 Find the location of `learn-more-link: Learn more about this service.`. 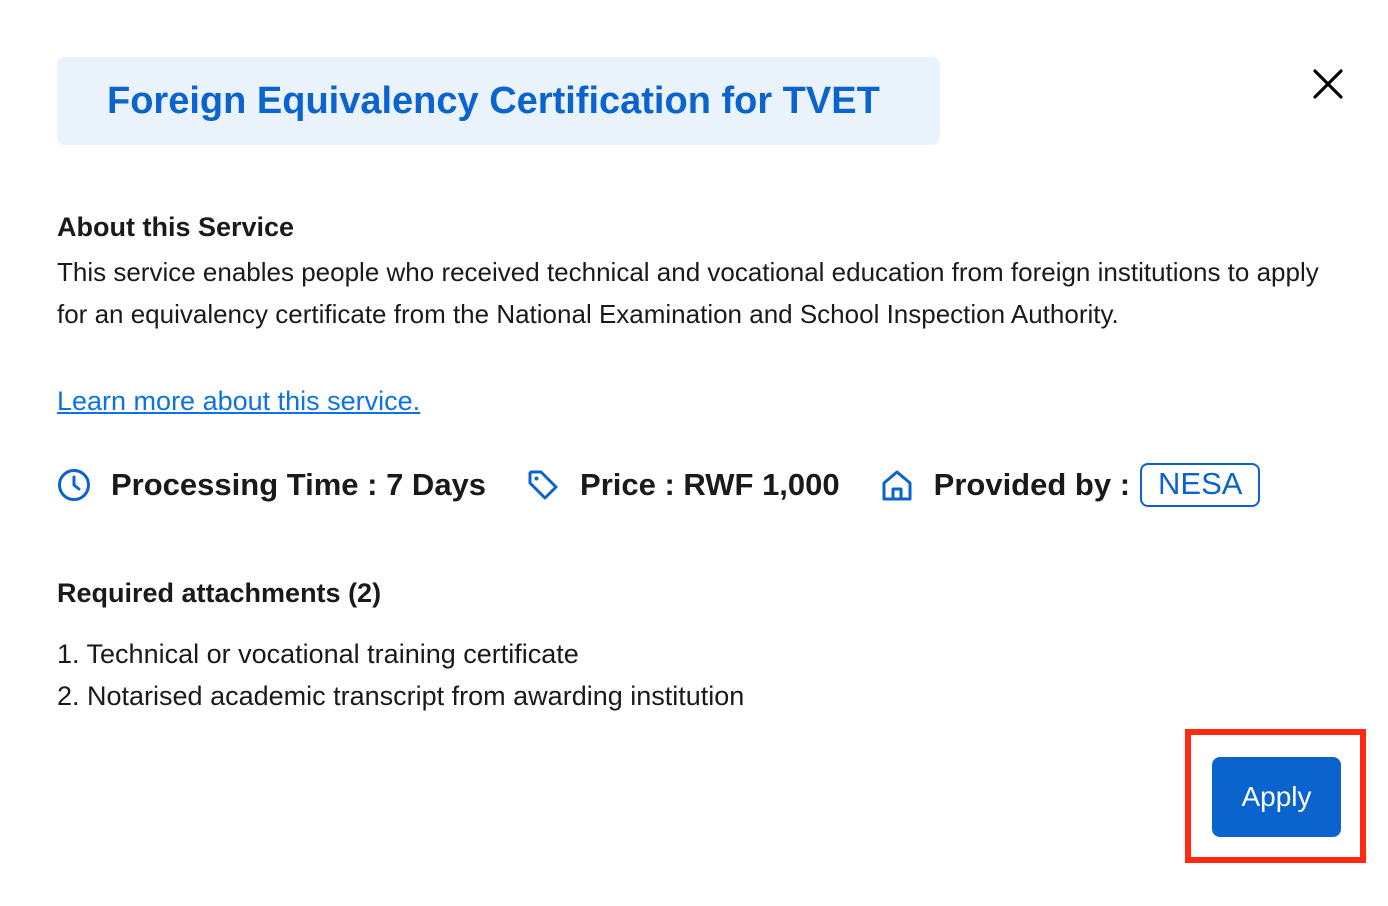

learn-more-link: Learn more about this service. is located at coordinates (238, 401).